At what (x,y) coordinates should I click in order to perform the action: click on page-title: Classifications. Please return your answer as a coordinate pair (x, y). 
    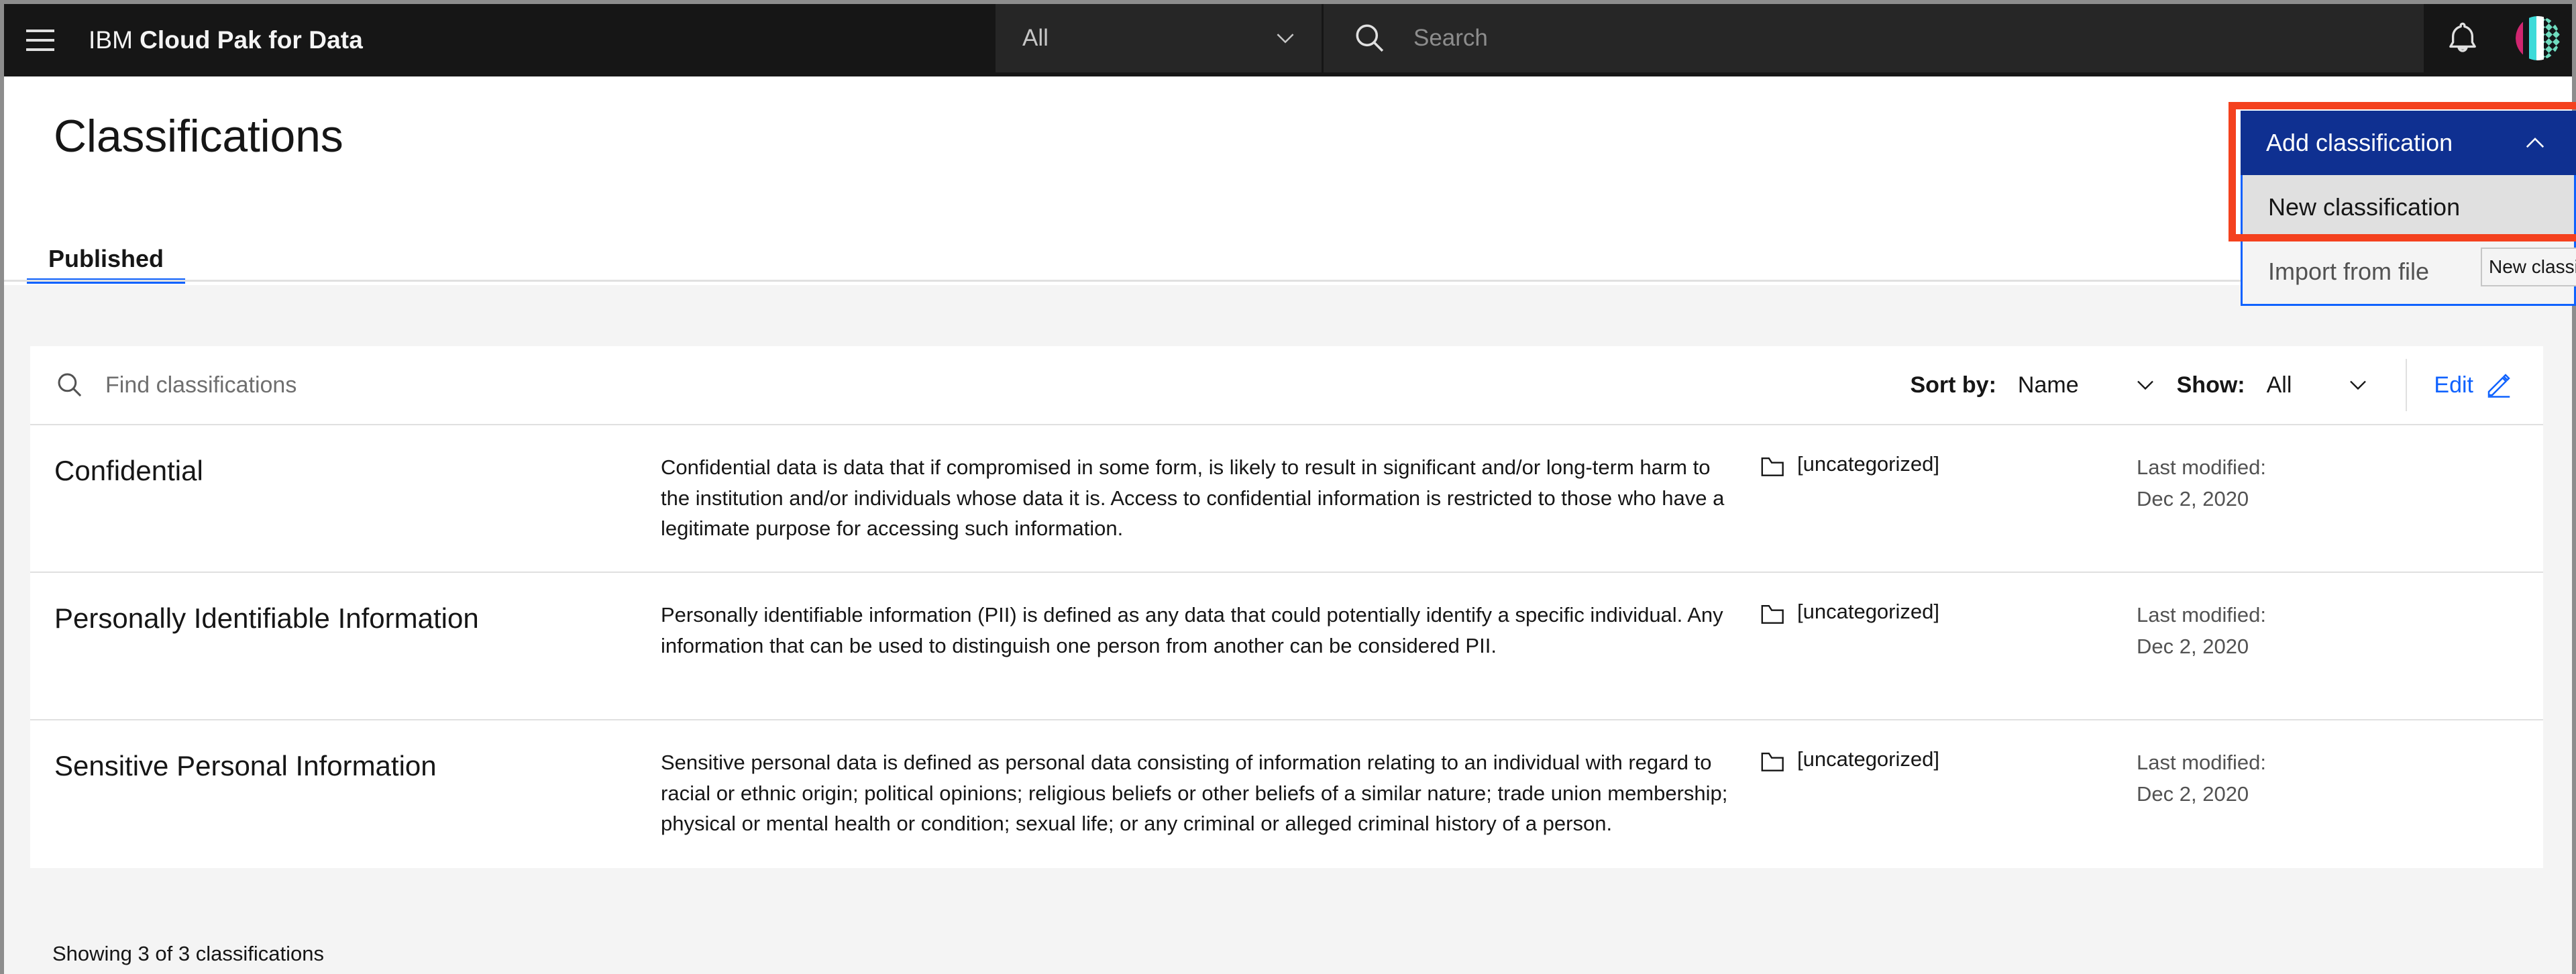
    Looking at the image, I should click on (198, 136).